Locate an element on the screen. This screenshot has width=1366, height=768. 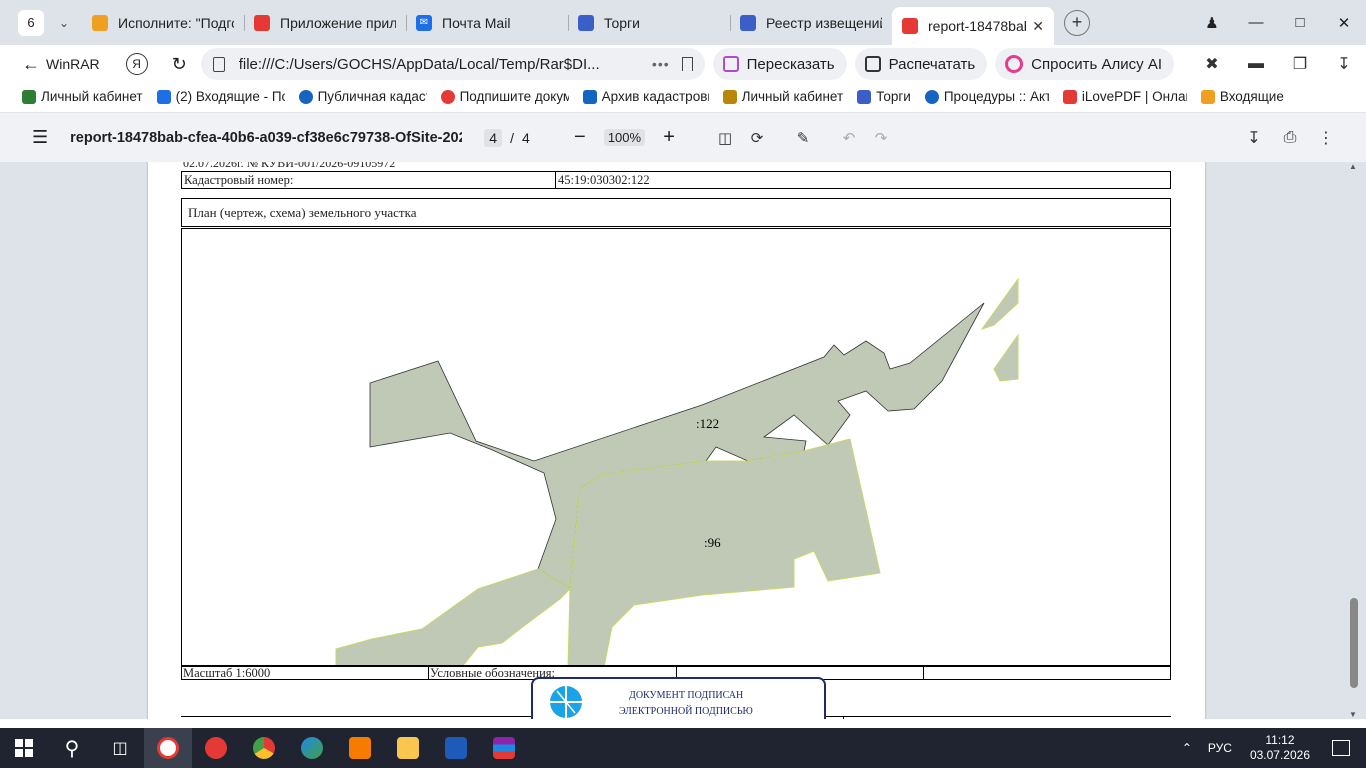
printer-icon: ⎙ is located at coordinates (1290, 138).